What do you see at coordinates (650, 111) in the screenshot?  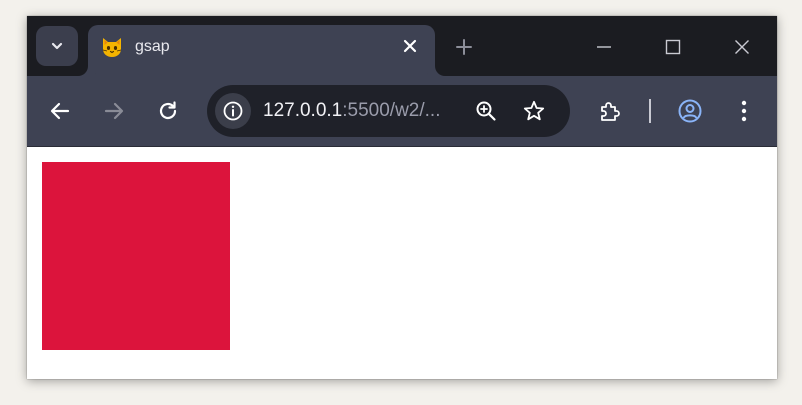 I see `toolbar-separator` at bounding box center [650, 111].